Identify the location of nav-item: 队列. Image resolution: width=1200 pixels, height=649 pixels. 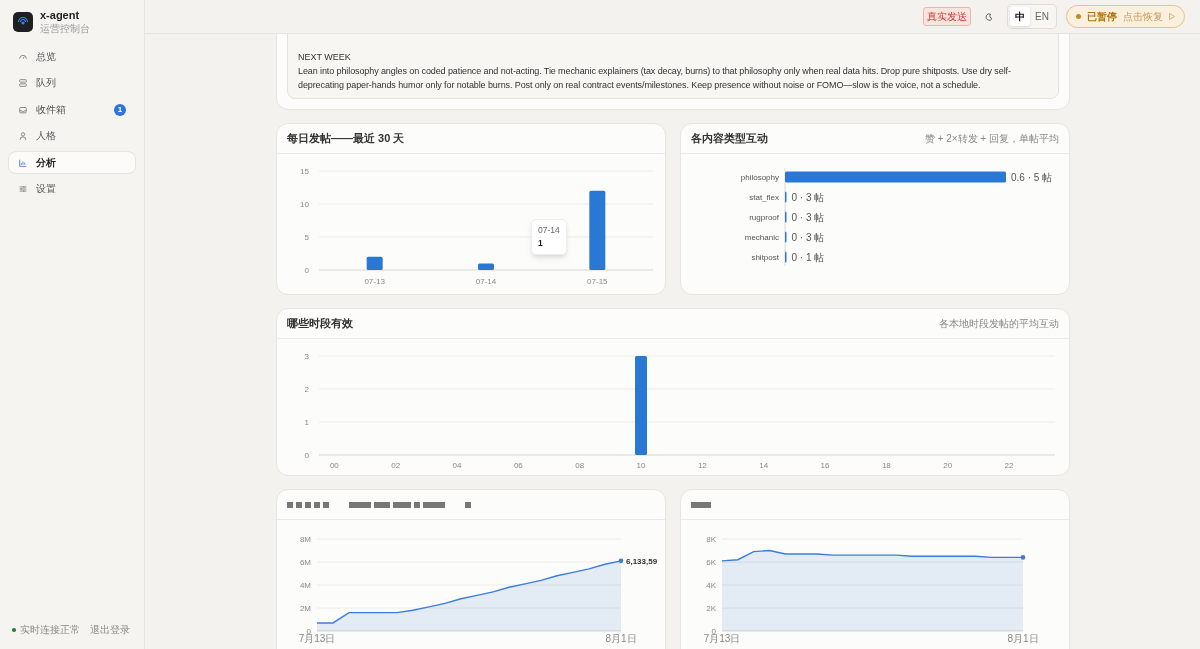
(72, 83).